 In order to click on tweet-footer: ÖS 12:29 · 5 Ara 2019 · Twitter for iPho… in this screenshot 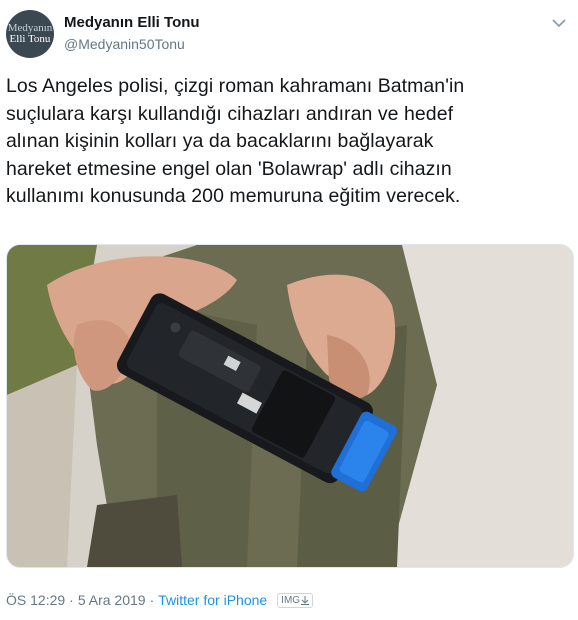, I will do `click(160, 600)`.